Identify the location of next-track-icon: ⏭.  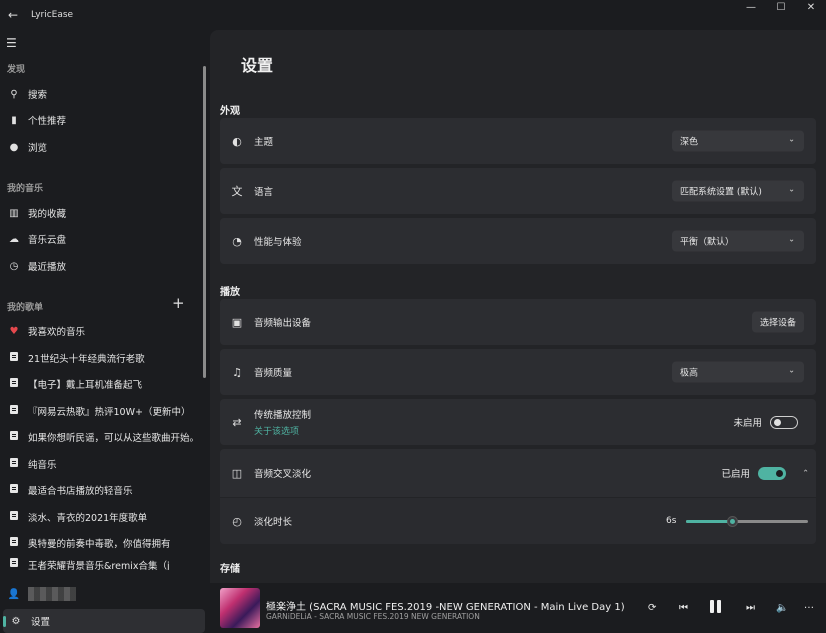
(750, 608).